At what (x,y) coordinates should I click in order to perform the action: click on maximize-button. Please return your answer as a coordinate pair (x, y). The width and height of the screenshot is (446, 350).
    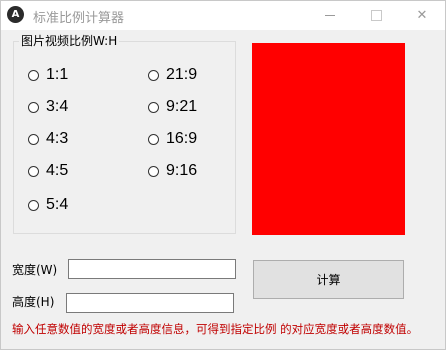
    Looking at the image, I should click on (376, 15).